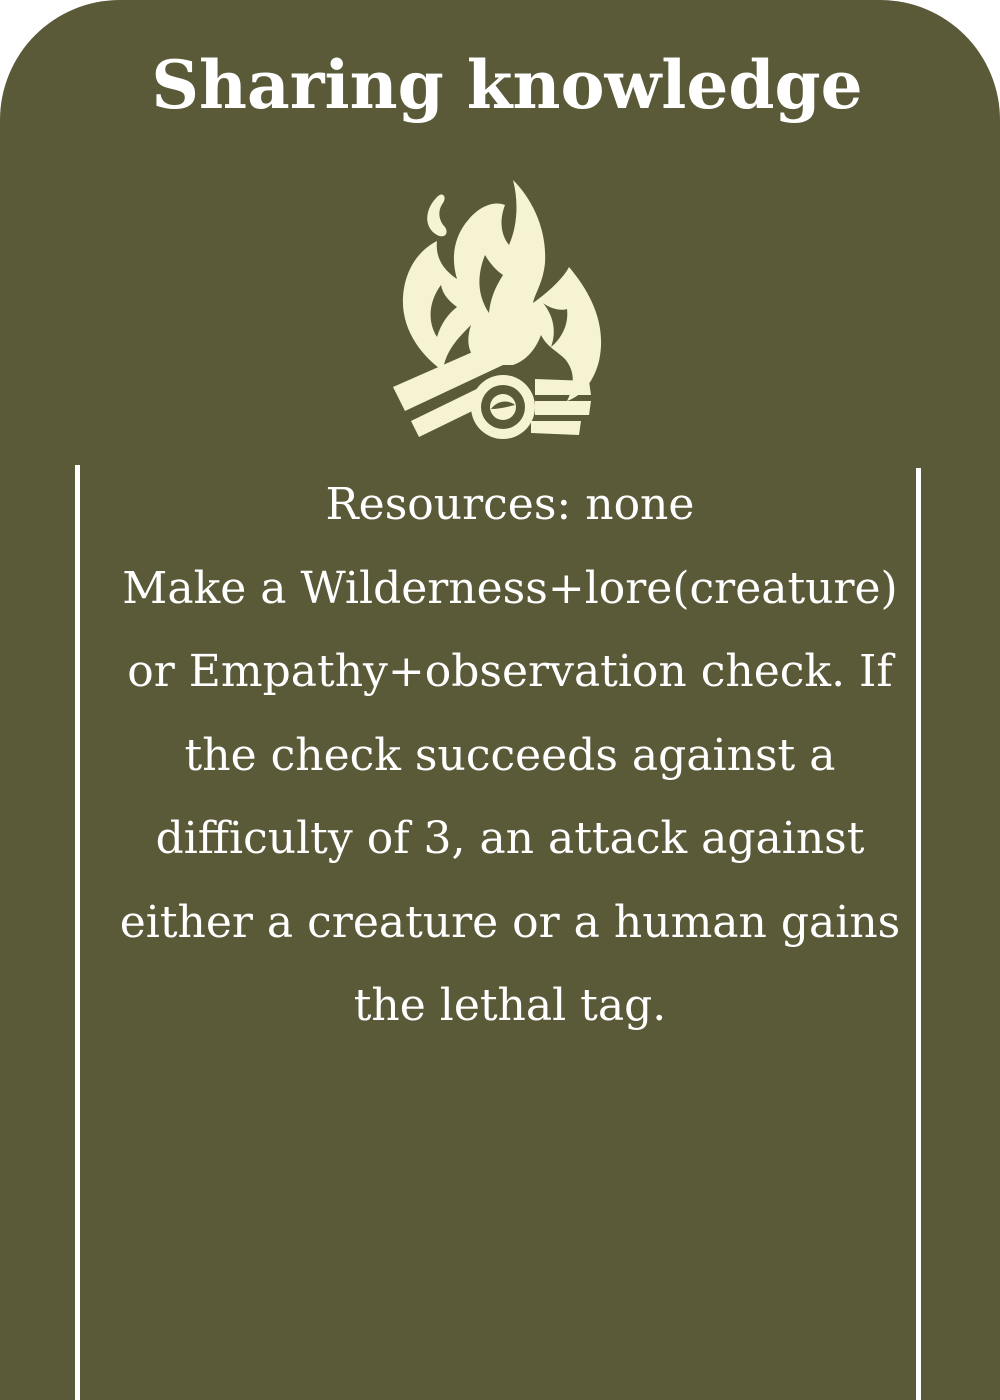  I want to click on left-divider, so click(77, 932).